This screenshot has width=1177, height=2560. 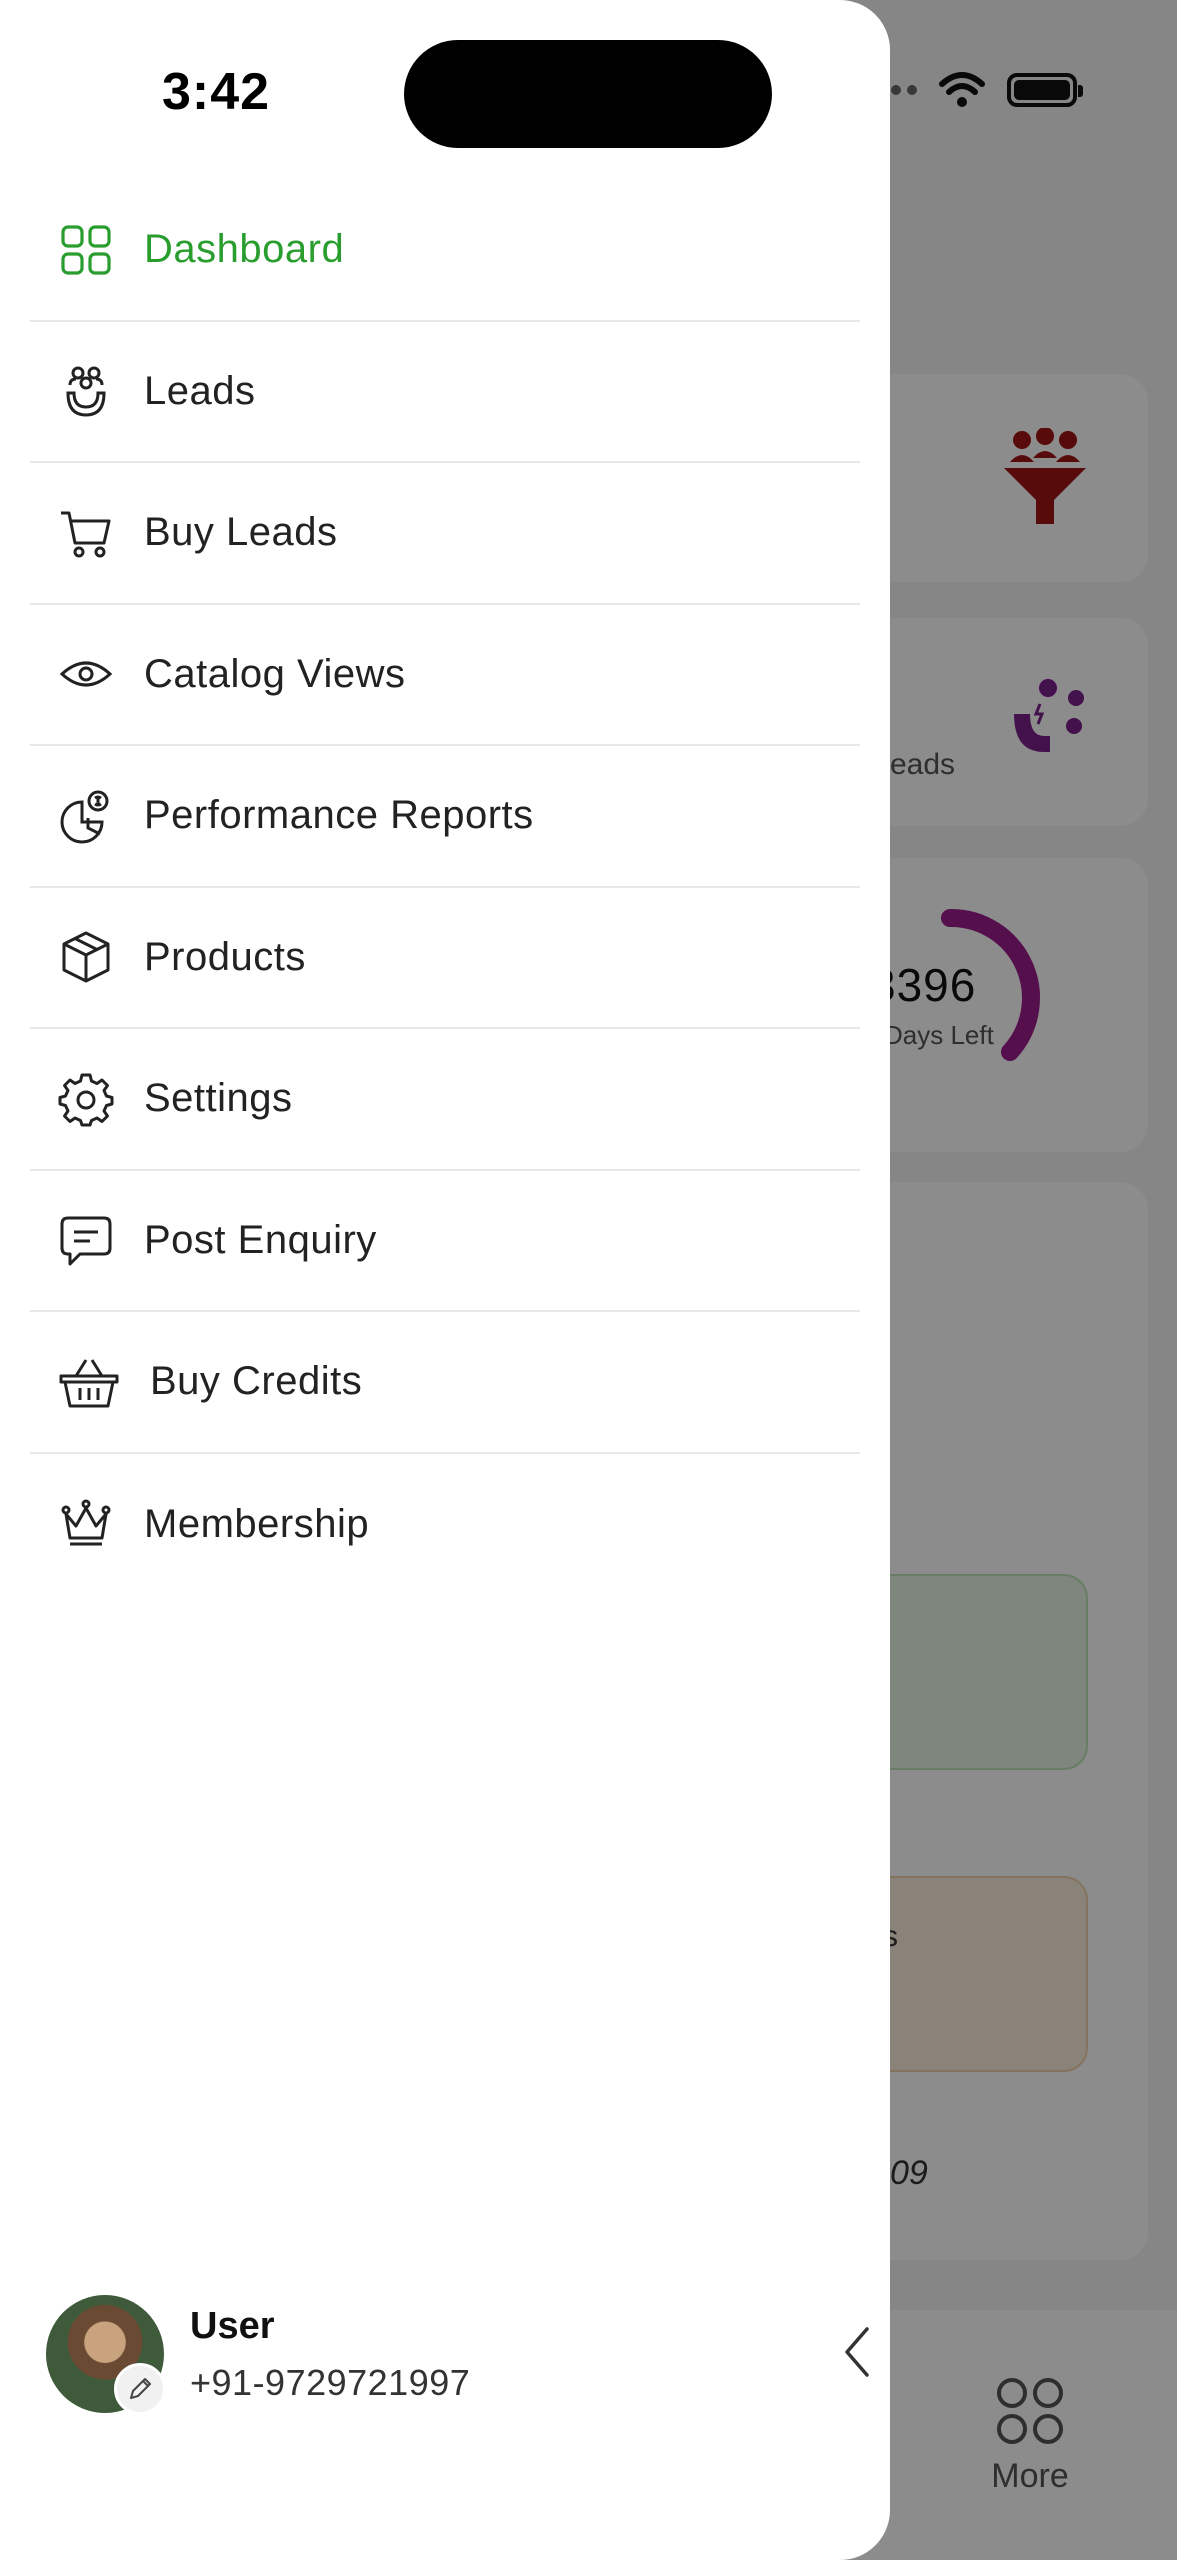 I want to click on menu-item-membership: Membership, so click(x=445, y=1525).